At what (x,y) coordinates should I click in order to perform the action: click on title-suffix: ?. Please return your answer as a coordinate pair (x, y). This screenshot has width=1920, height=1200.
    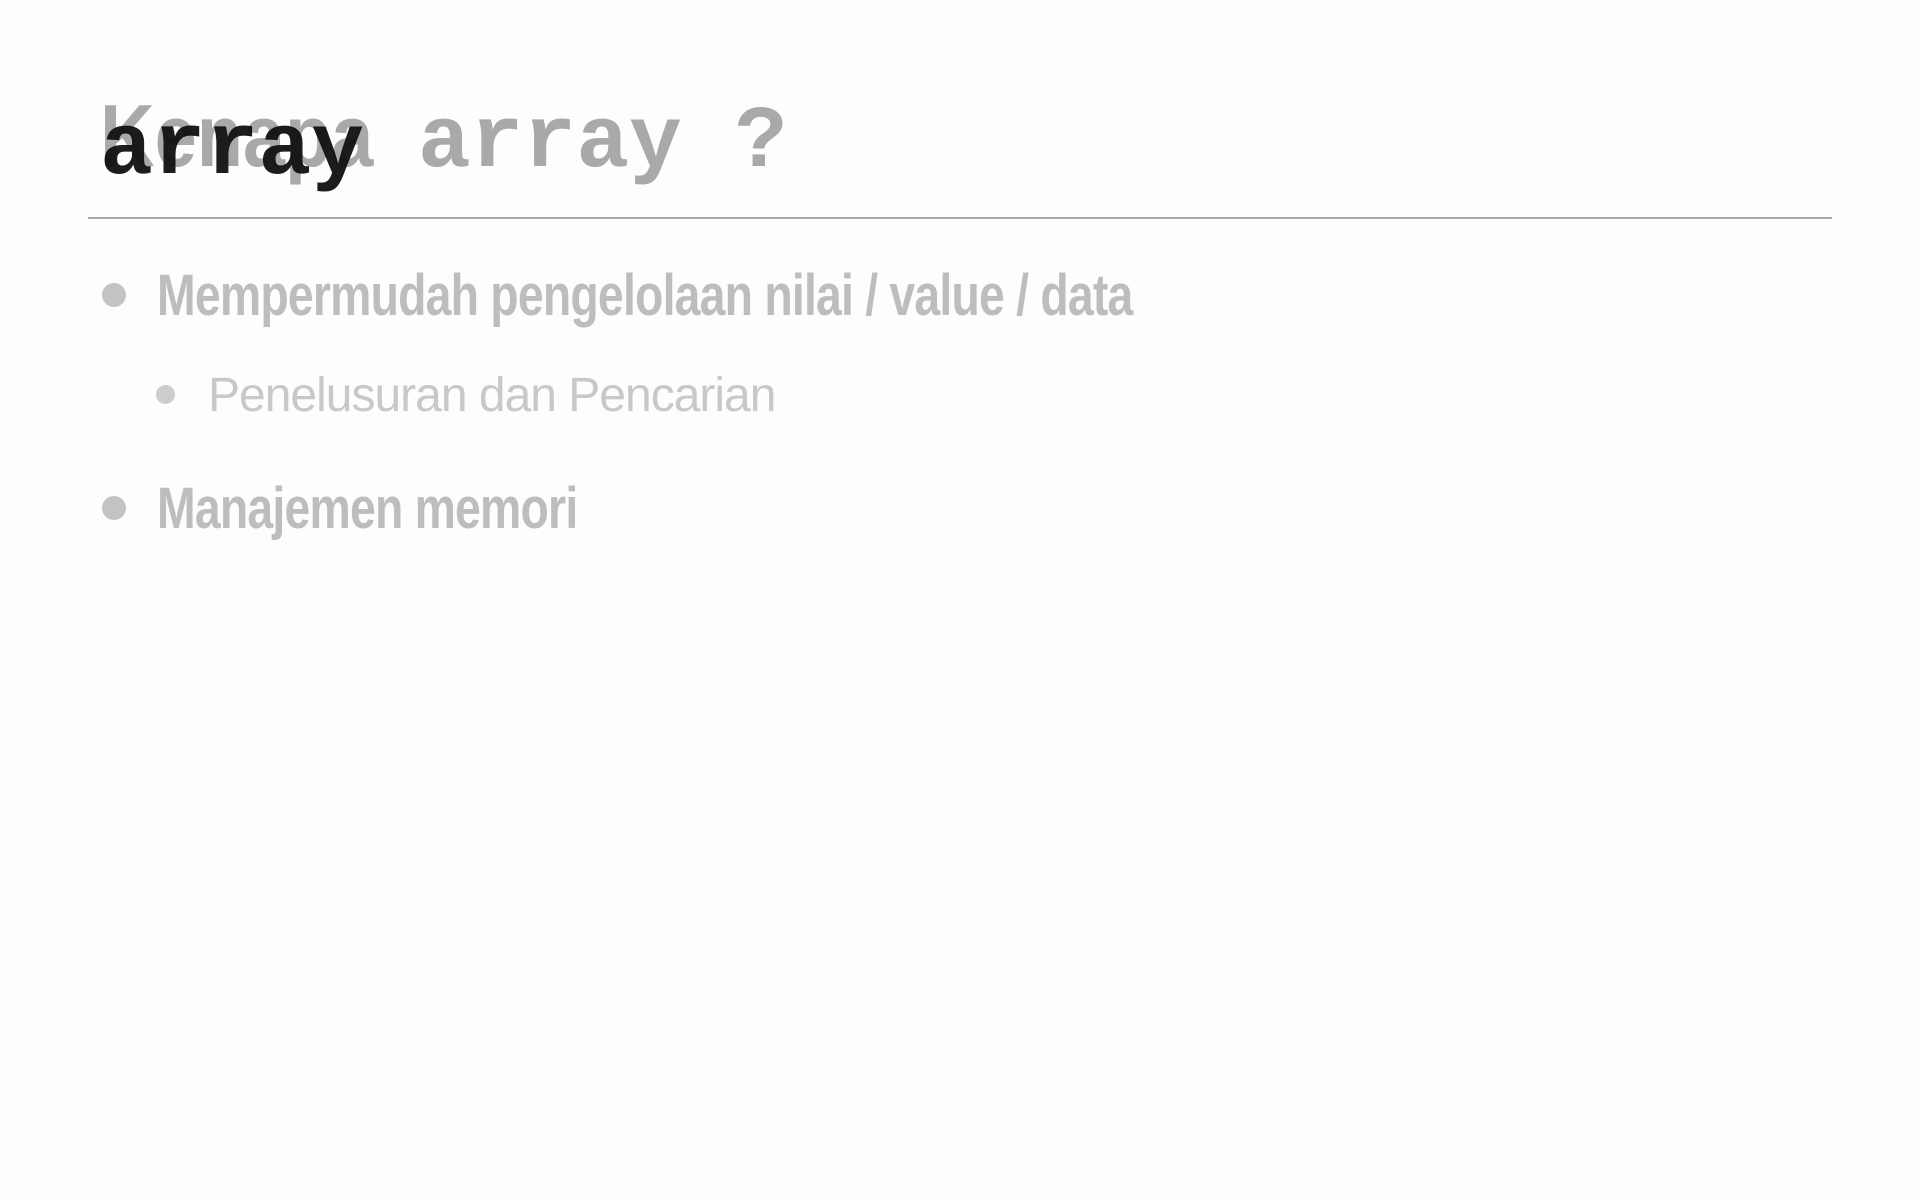
    Looking at the image, I should click on (761, 143).